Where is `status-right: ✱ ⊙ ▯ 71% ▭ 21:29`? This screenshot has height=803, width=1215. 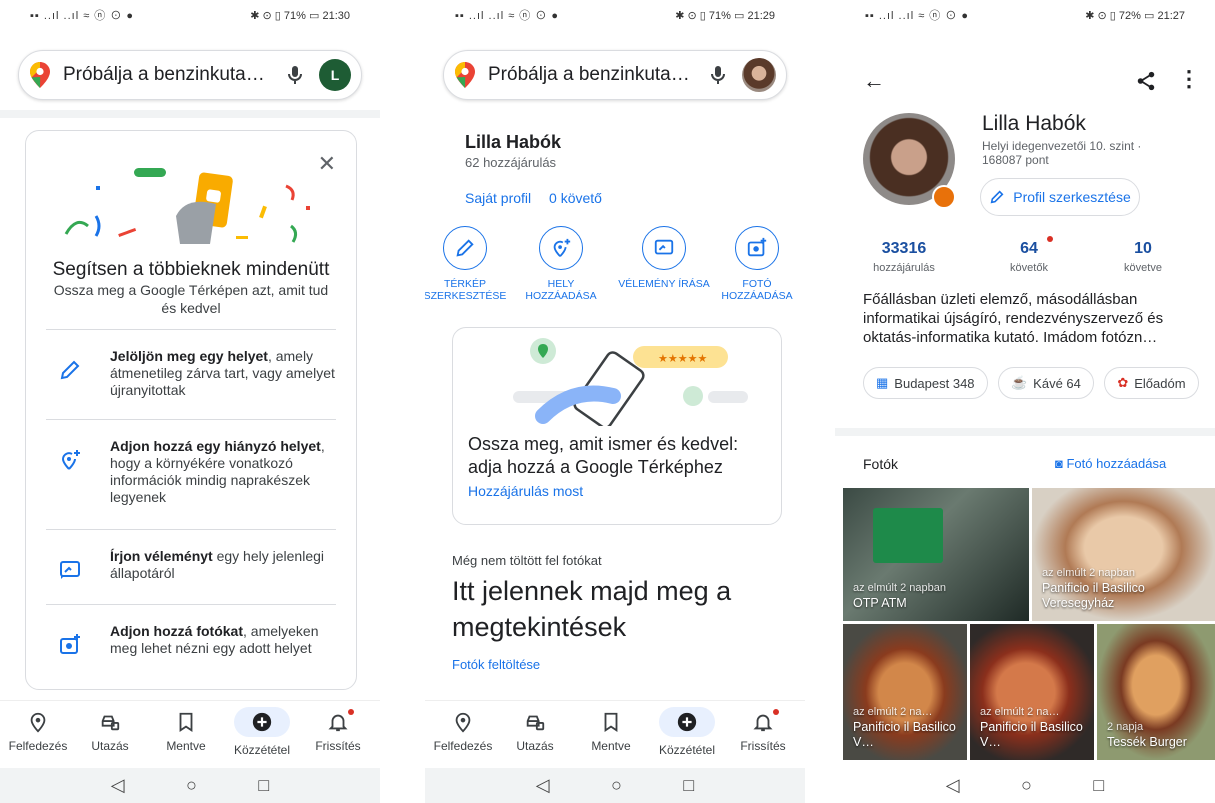 status-right: ✱ ⊙ ▯ 71% ▭ 21:29 is located at coordinates (725, 15).